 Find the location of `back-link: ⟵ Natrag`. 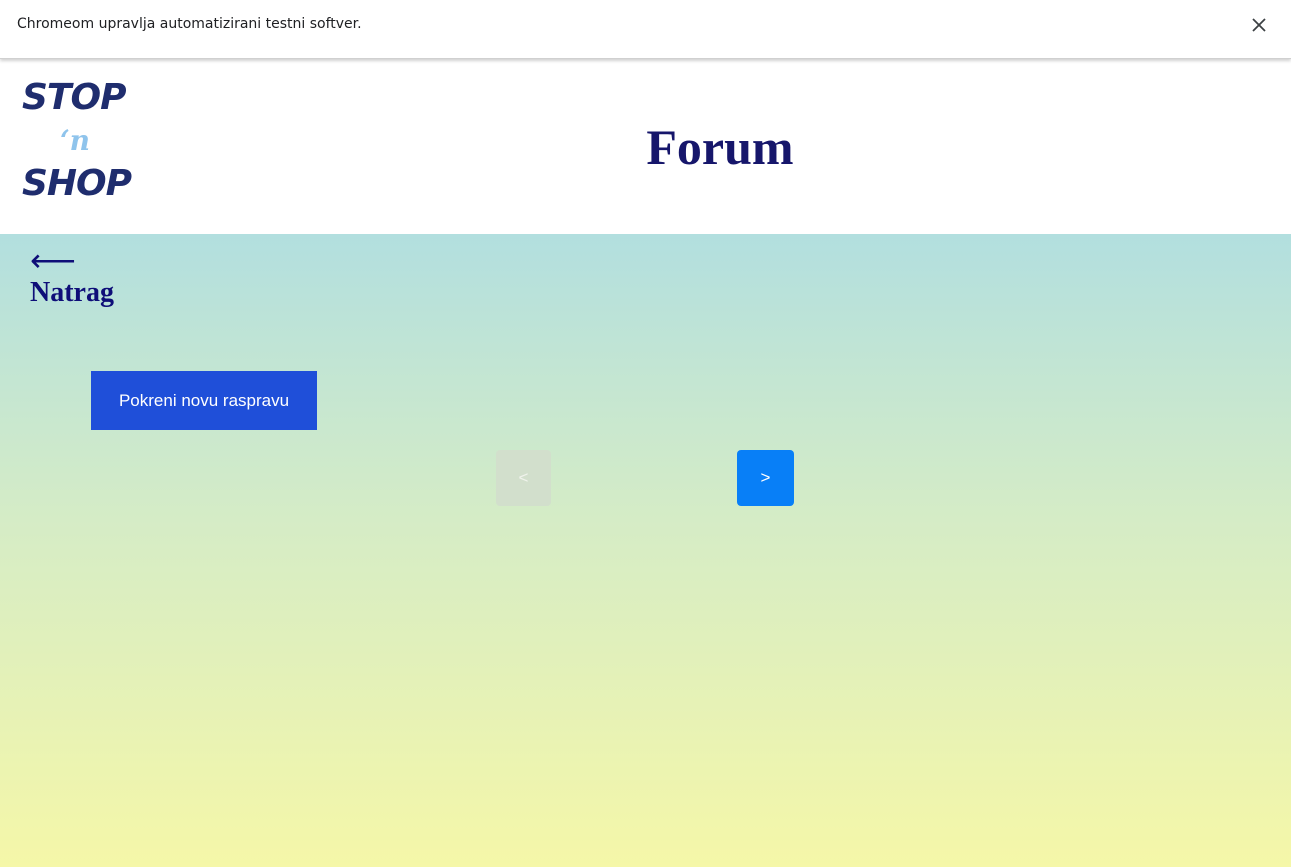

back-link: ⟵ Natrag is located at coordinates (72, 276).